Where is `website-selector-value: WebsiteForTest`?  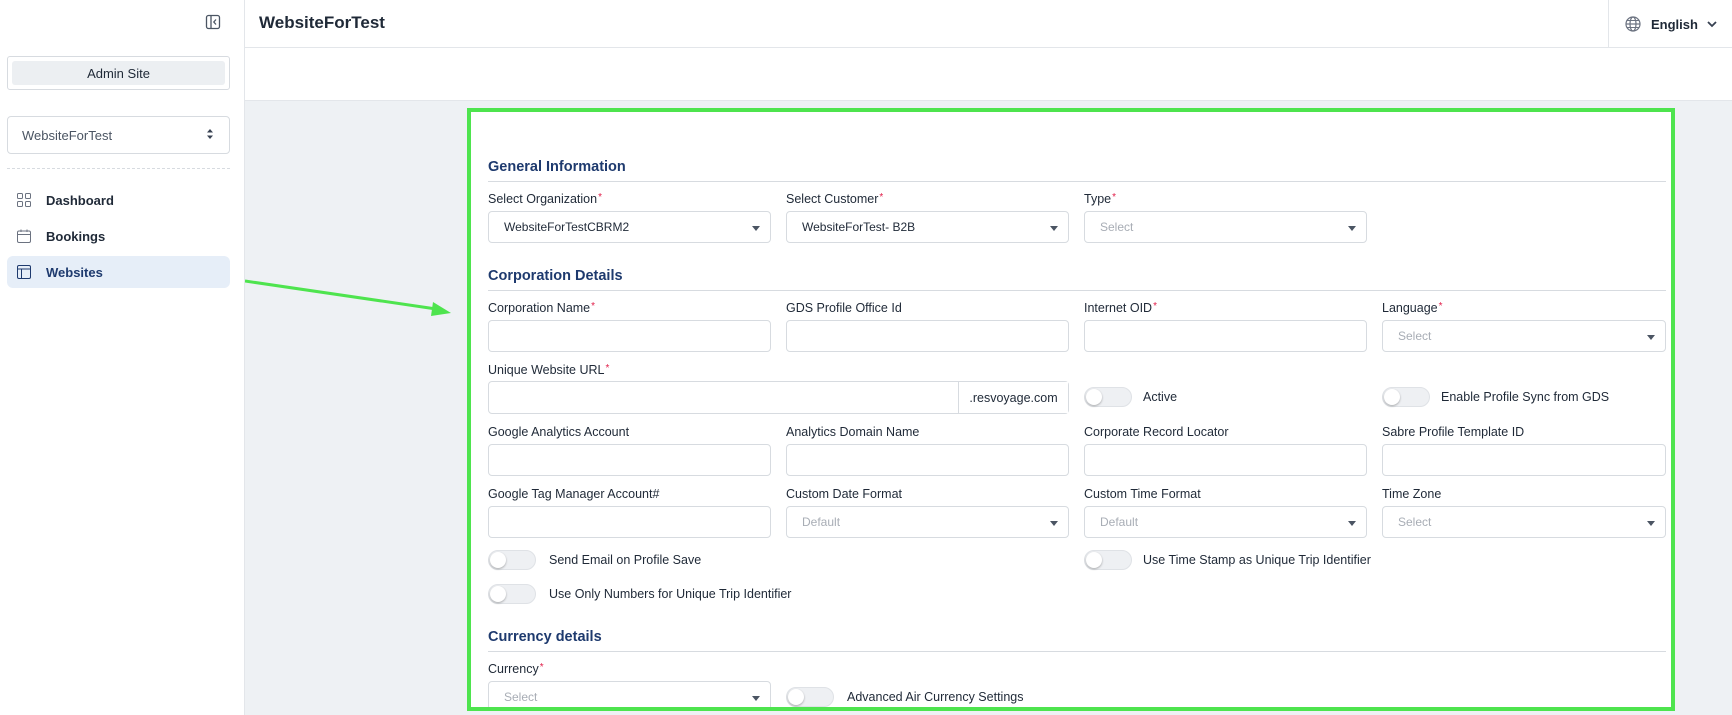 website-selector-value: WebsiteForTest is located at coordinates (67, 135).